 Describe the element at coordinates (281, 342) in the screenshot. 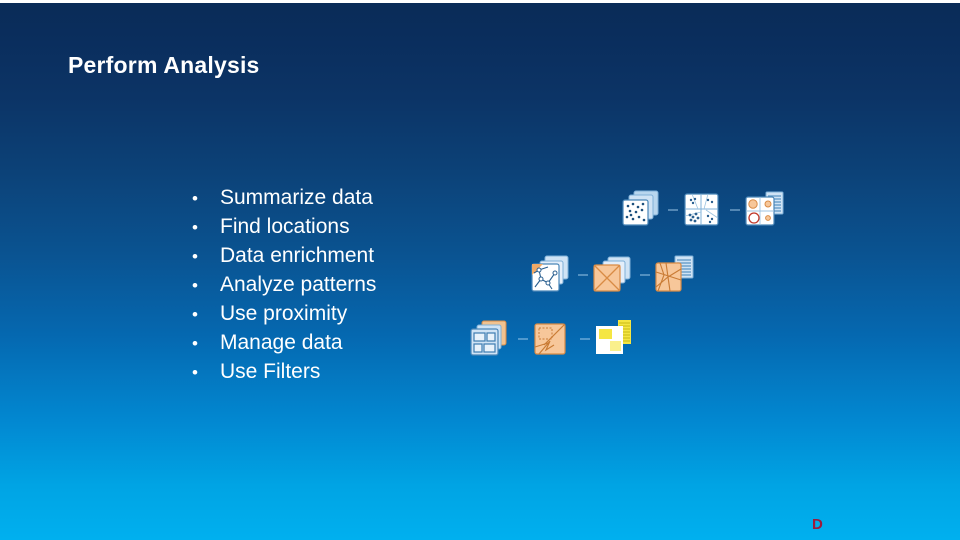

I see `list-item-label: Manage data` at that location.